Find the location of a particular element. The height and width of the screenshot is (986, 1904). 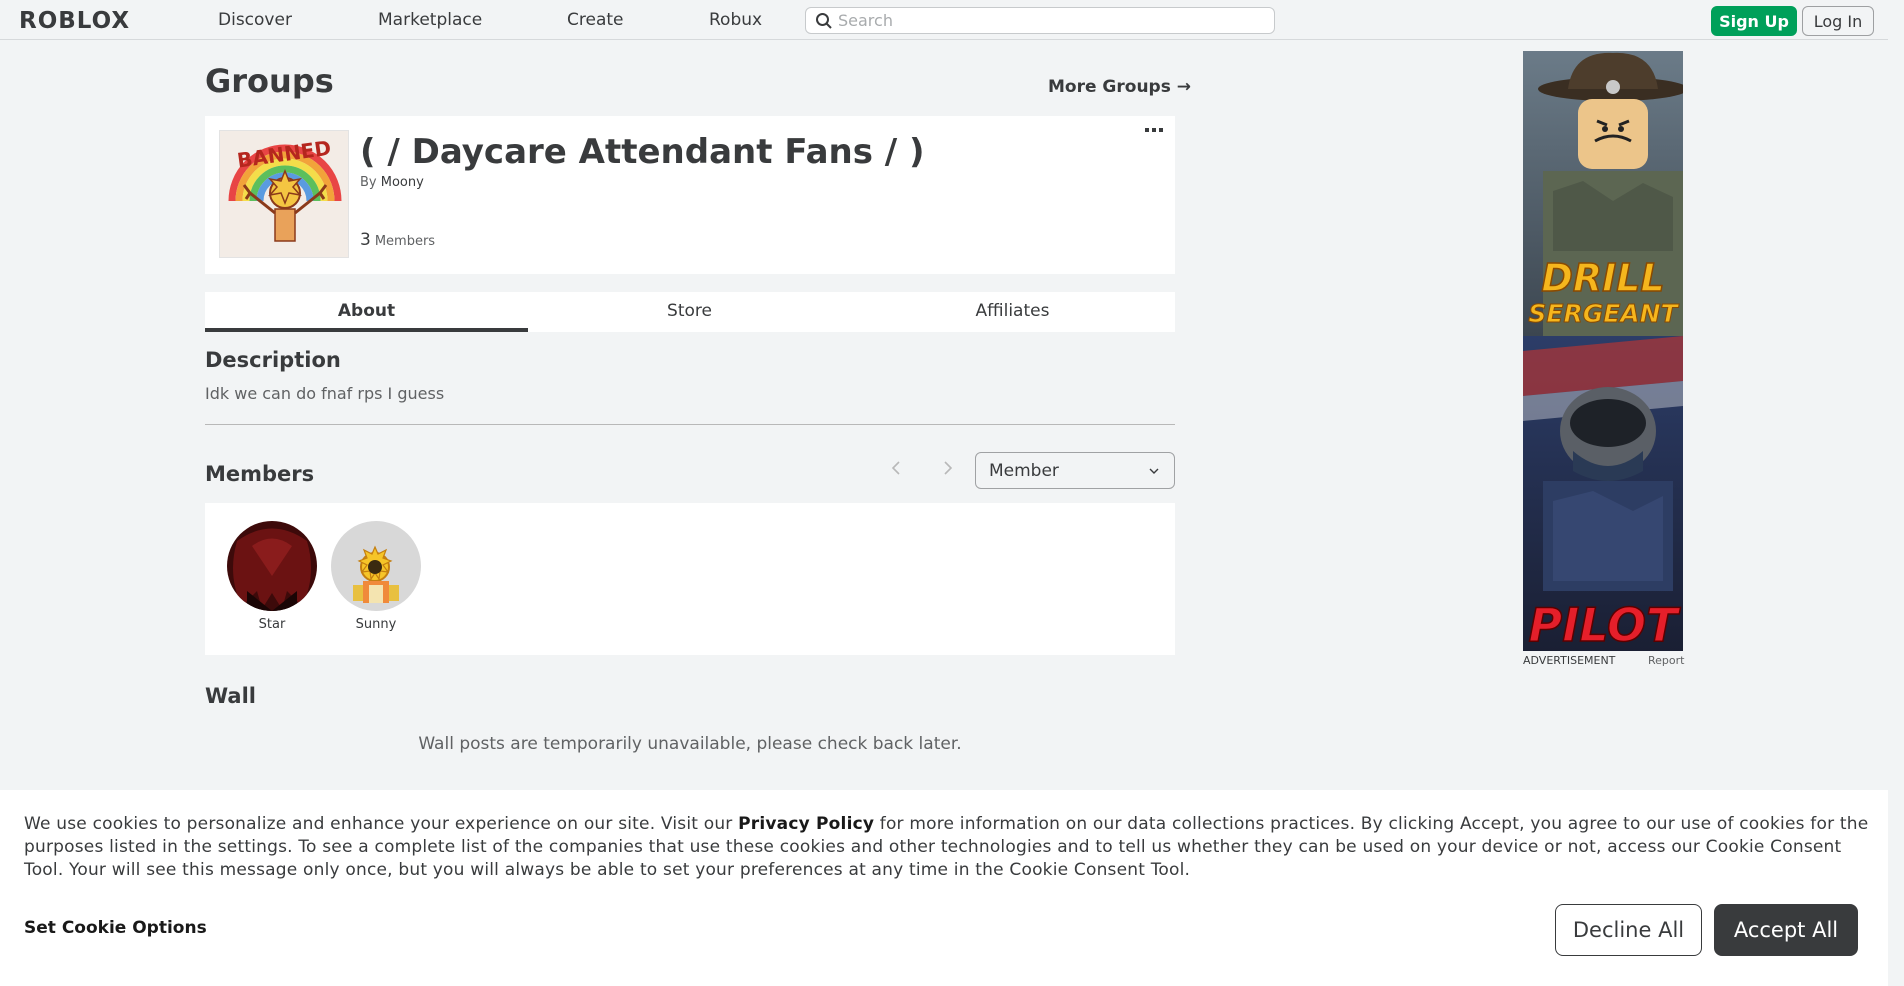

group-emblem-image: BANNED is located at coordinates (285, 189).